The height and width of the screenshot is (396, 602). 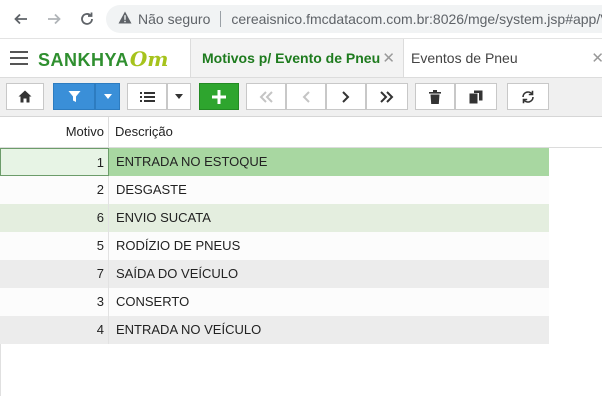 I want to click on arrow-right-icon, so click(x=54, y=19).